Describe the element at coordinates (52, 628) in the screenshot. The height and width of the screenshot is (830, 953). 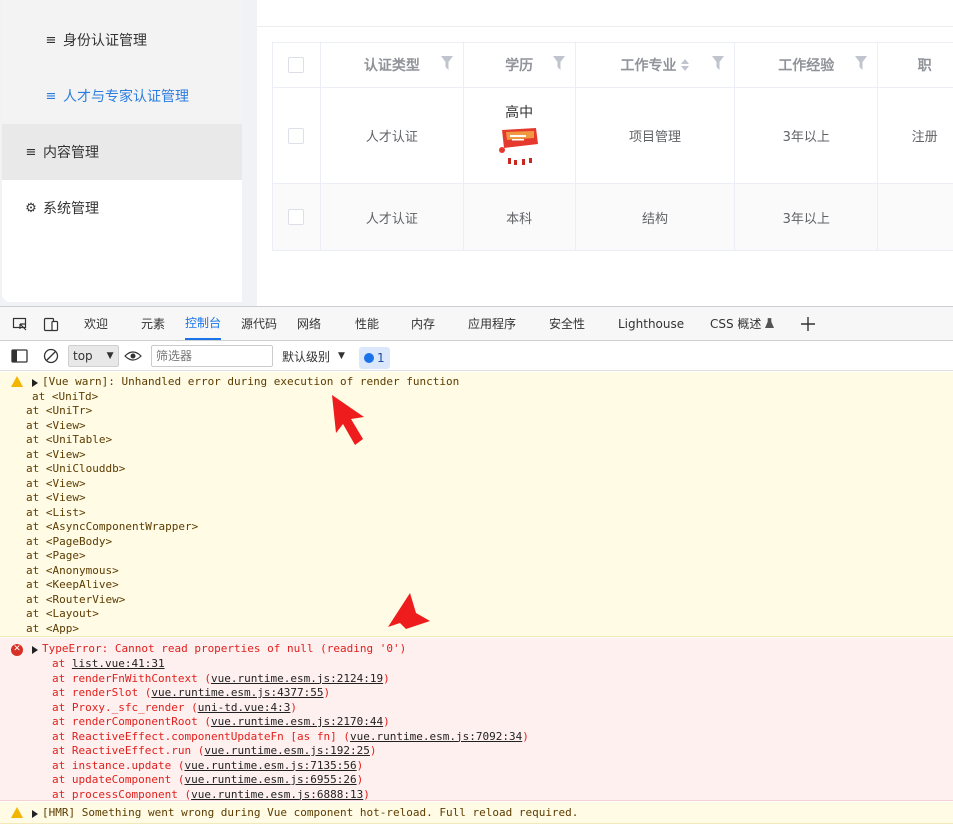
I see `stack-frame: at <App>` at that location.